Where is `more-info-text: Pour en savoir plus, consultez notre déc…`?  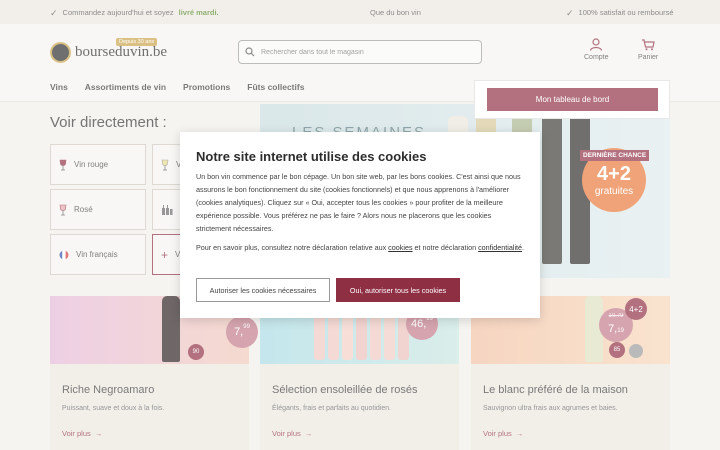 more-info-text: Pour en savoir plus, consultez notre déc… is located at coordinates (292, 247).